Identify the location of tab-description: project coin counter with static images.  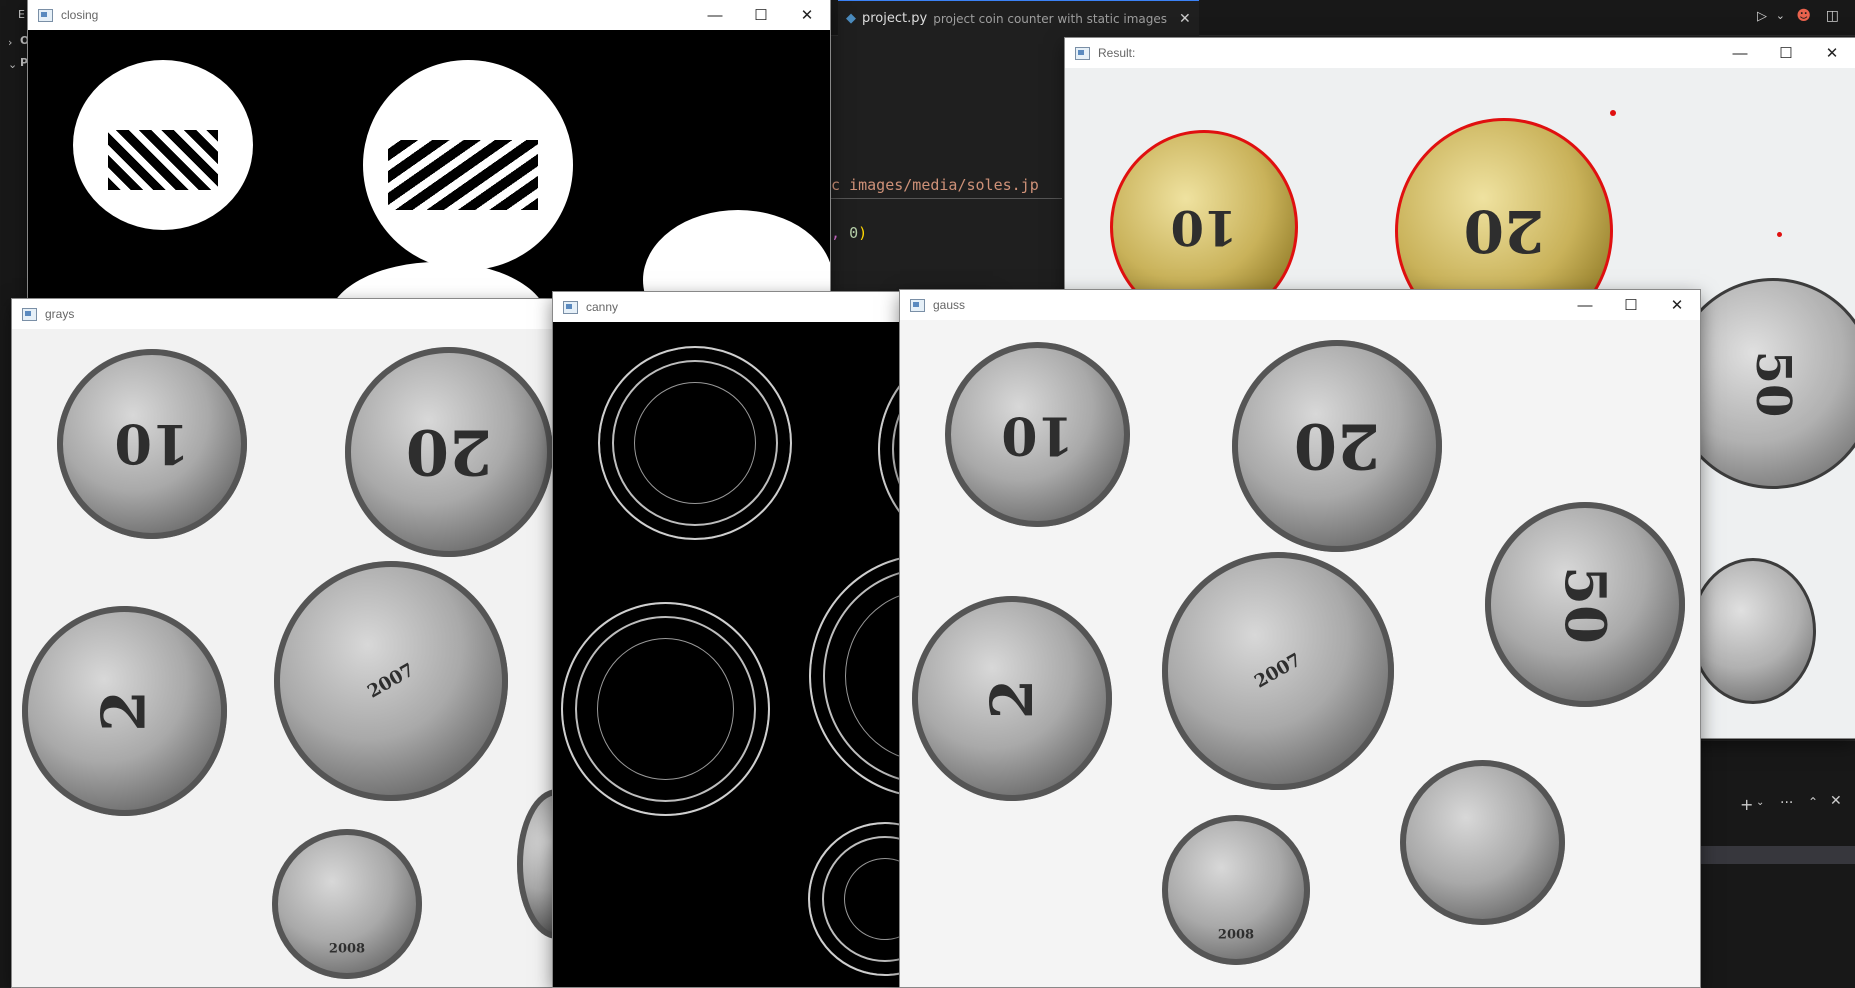
(1050, 18).